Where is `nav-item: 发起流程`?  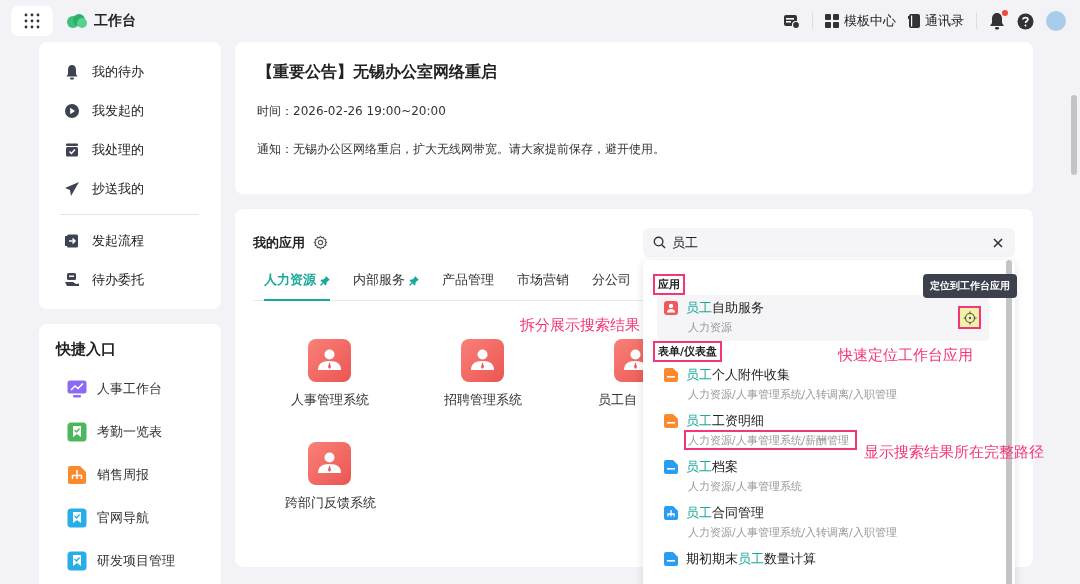
nav-item: 发起流程 is located at coordinates (130, 240).